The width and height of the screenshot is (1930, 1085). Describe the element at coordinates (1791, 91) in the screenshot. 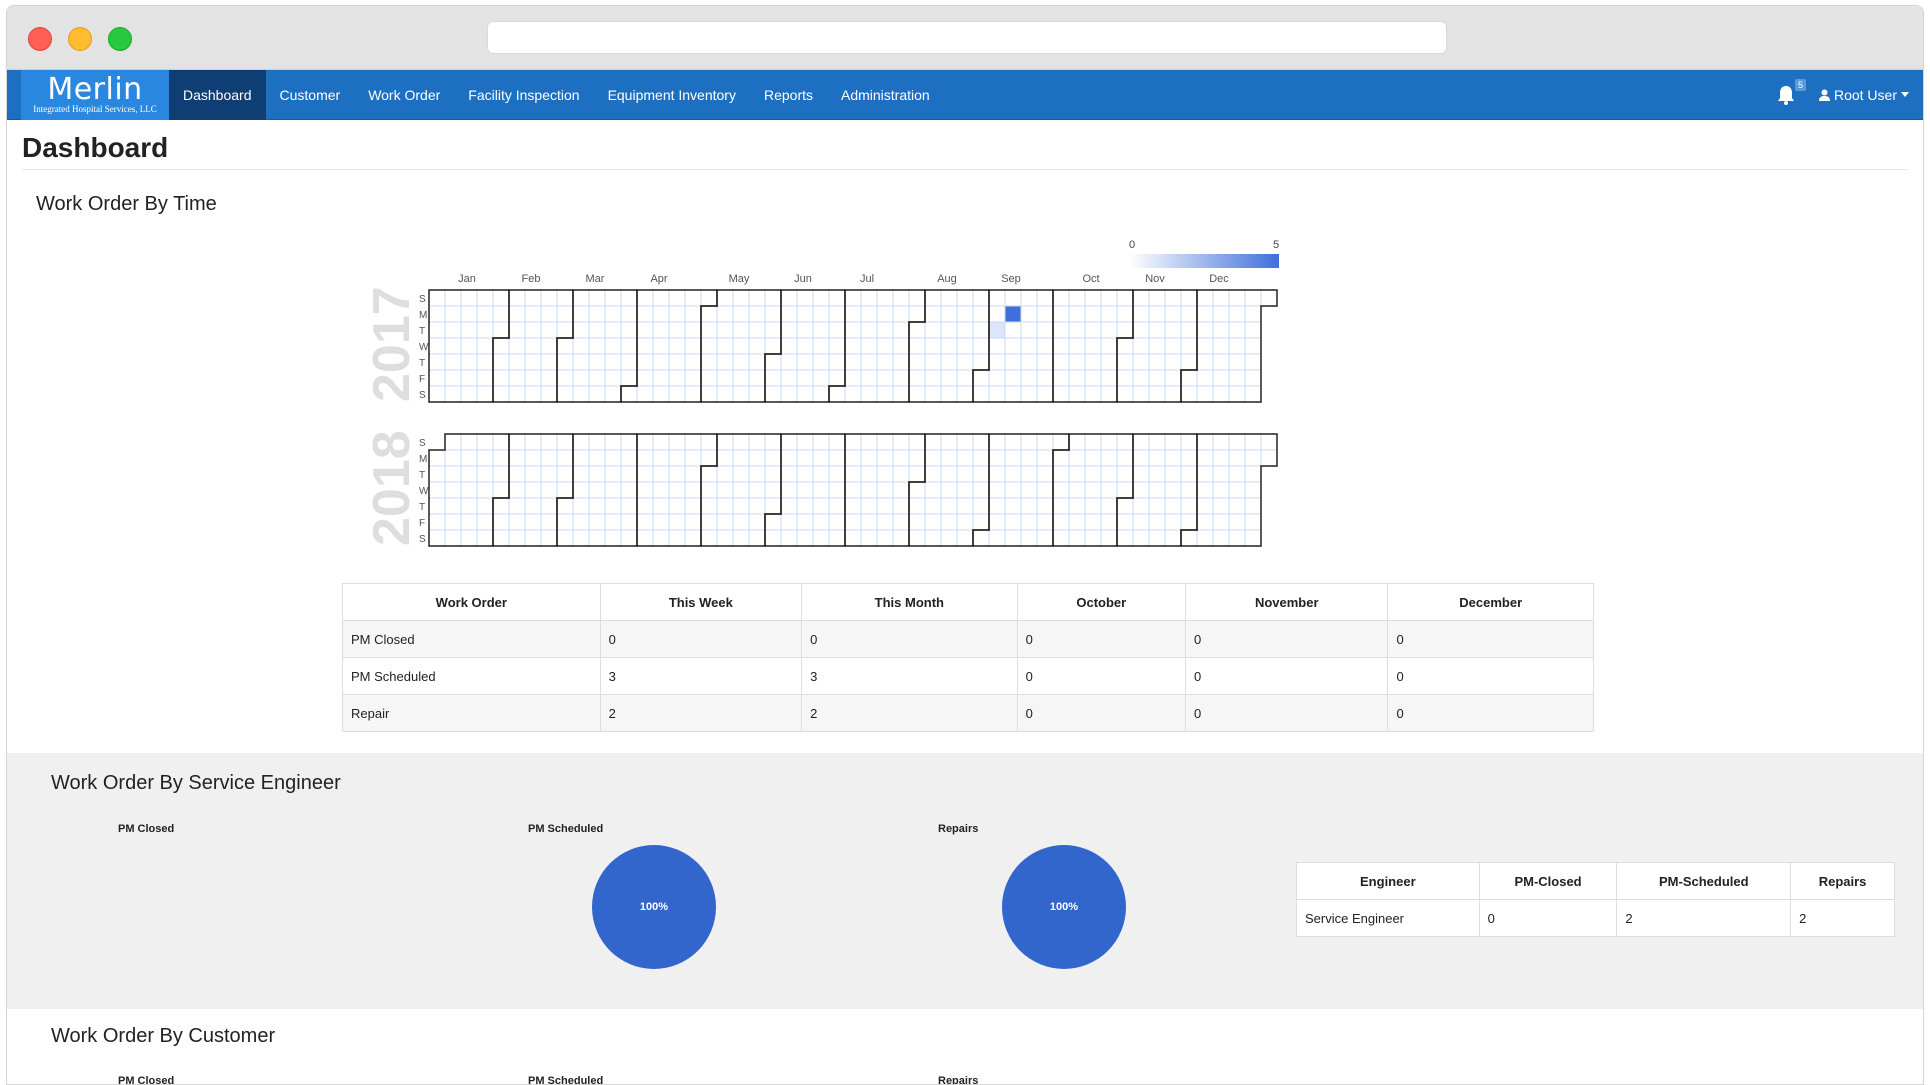

I see `notifications-button: 5` at that location.